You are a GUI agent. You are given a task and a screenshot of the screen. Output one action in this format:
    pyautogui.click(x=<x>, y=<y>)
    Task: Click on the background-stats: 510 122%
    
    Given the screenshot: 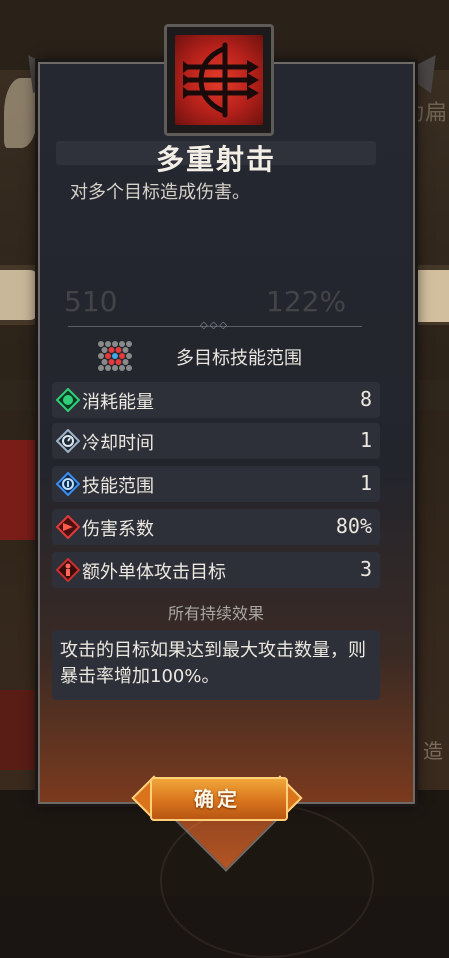 What is the action you would take?
    pyautogui.click(x=216, y=285)
    